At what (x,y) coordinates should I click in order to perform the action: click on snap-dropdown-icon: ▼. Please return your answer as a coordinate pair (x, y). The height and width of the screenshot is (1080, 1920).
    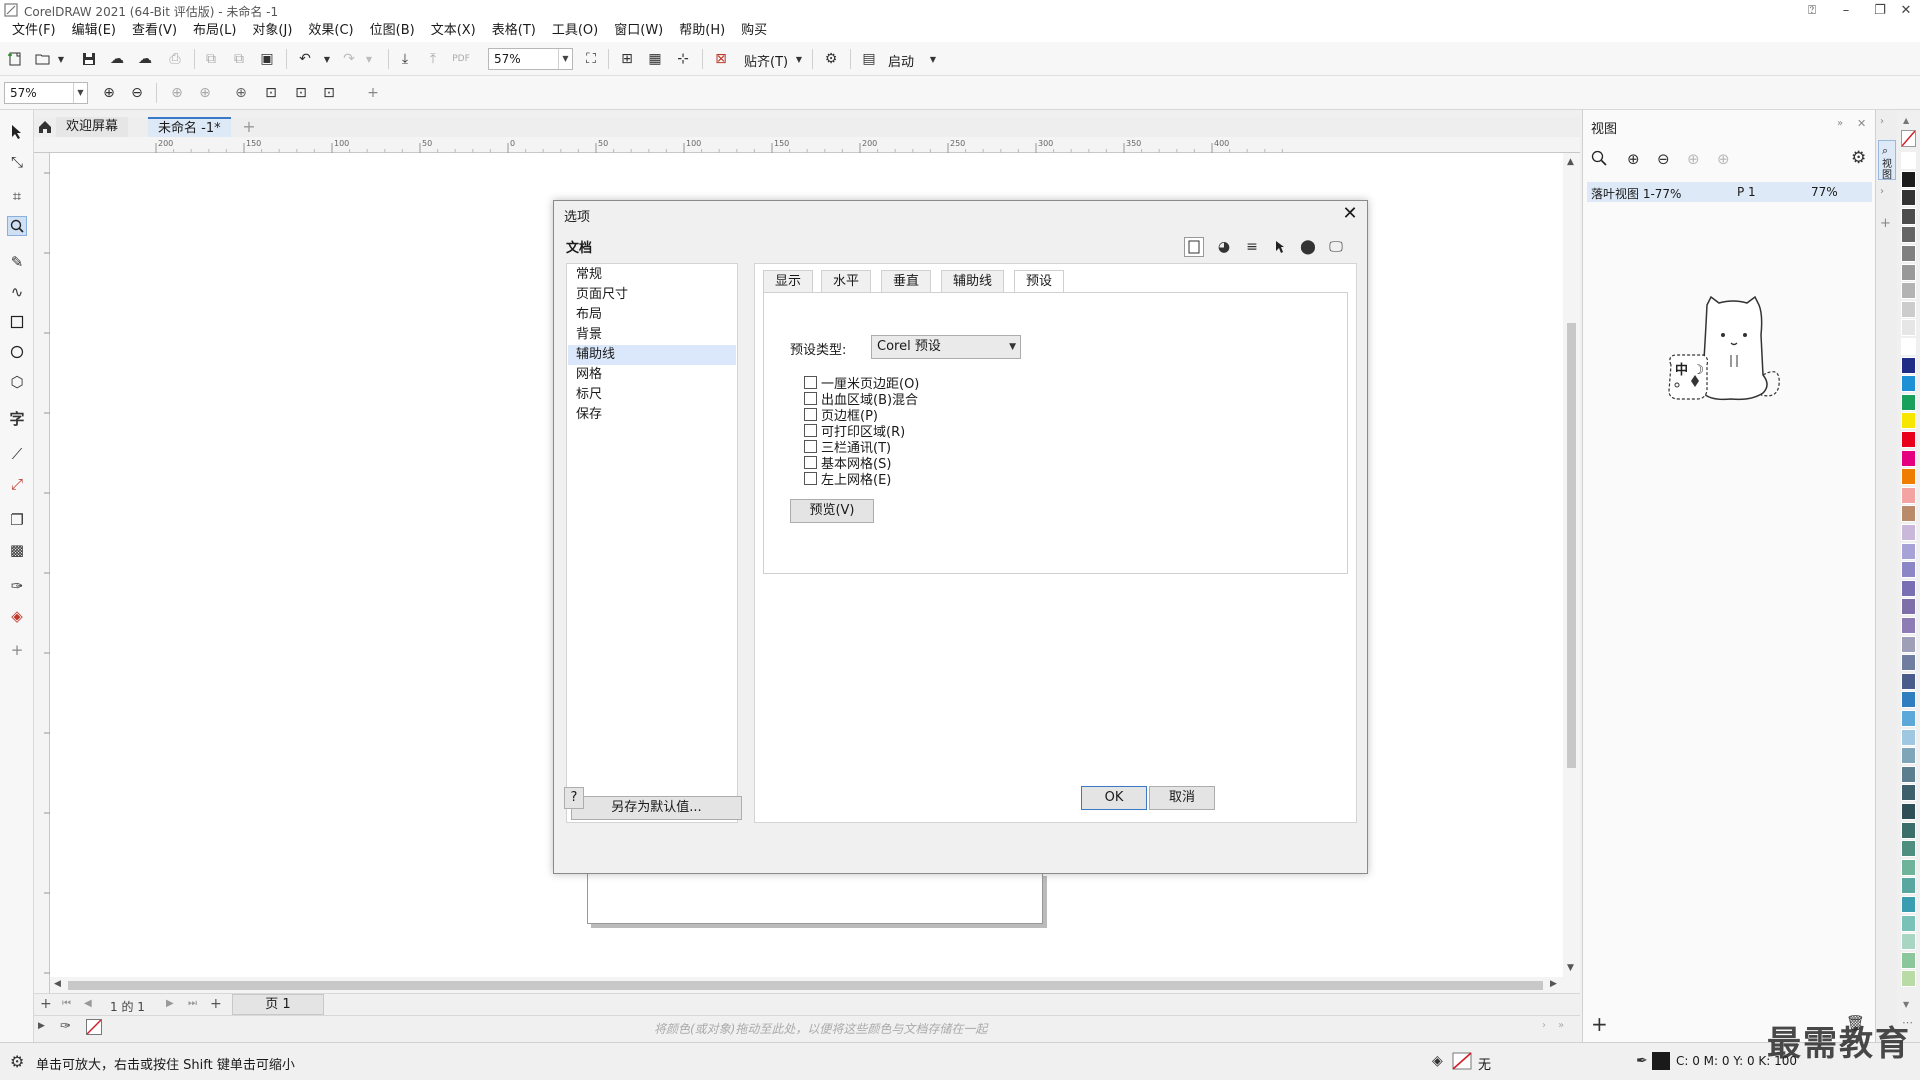
    Looking at the image, I should click on (799, 59).